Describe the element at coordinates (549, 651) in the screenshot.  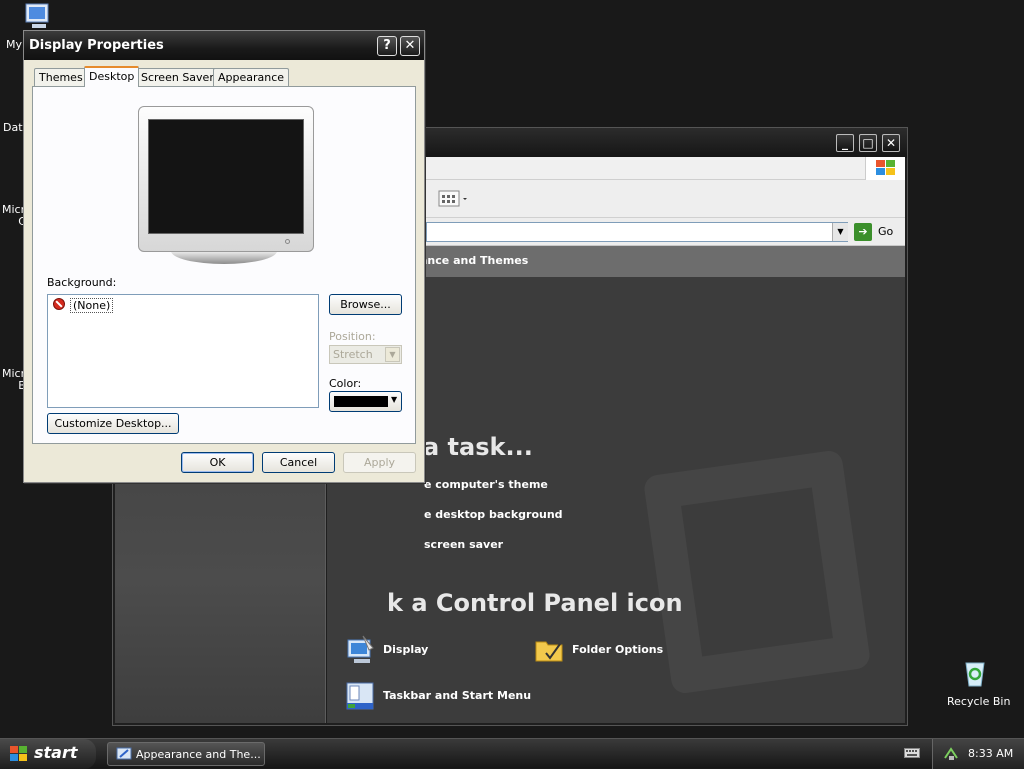
I see `folder-options-icon` at that location.